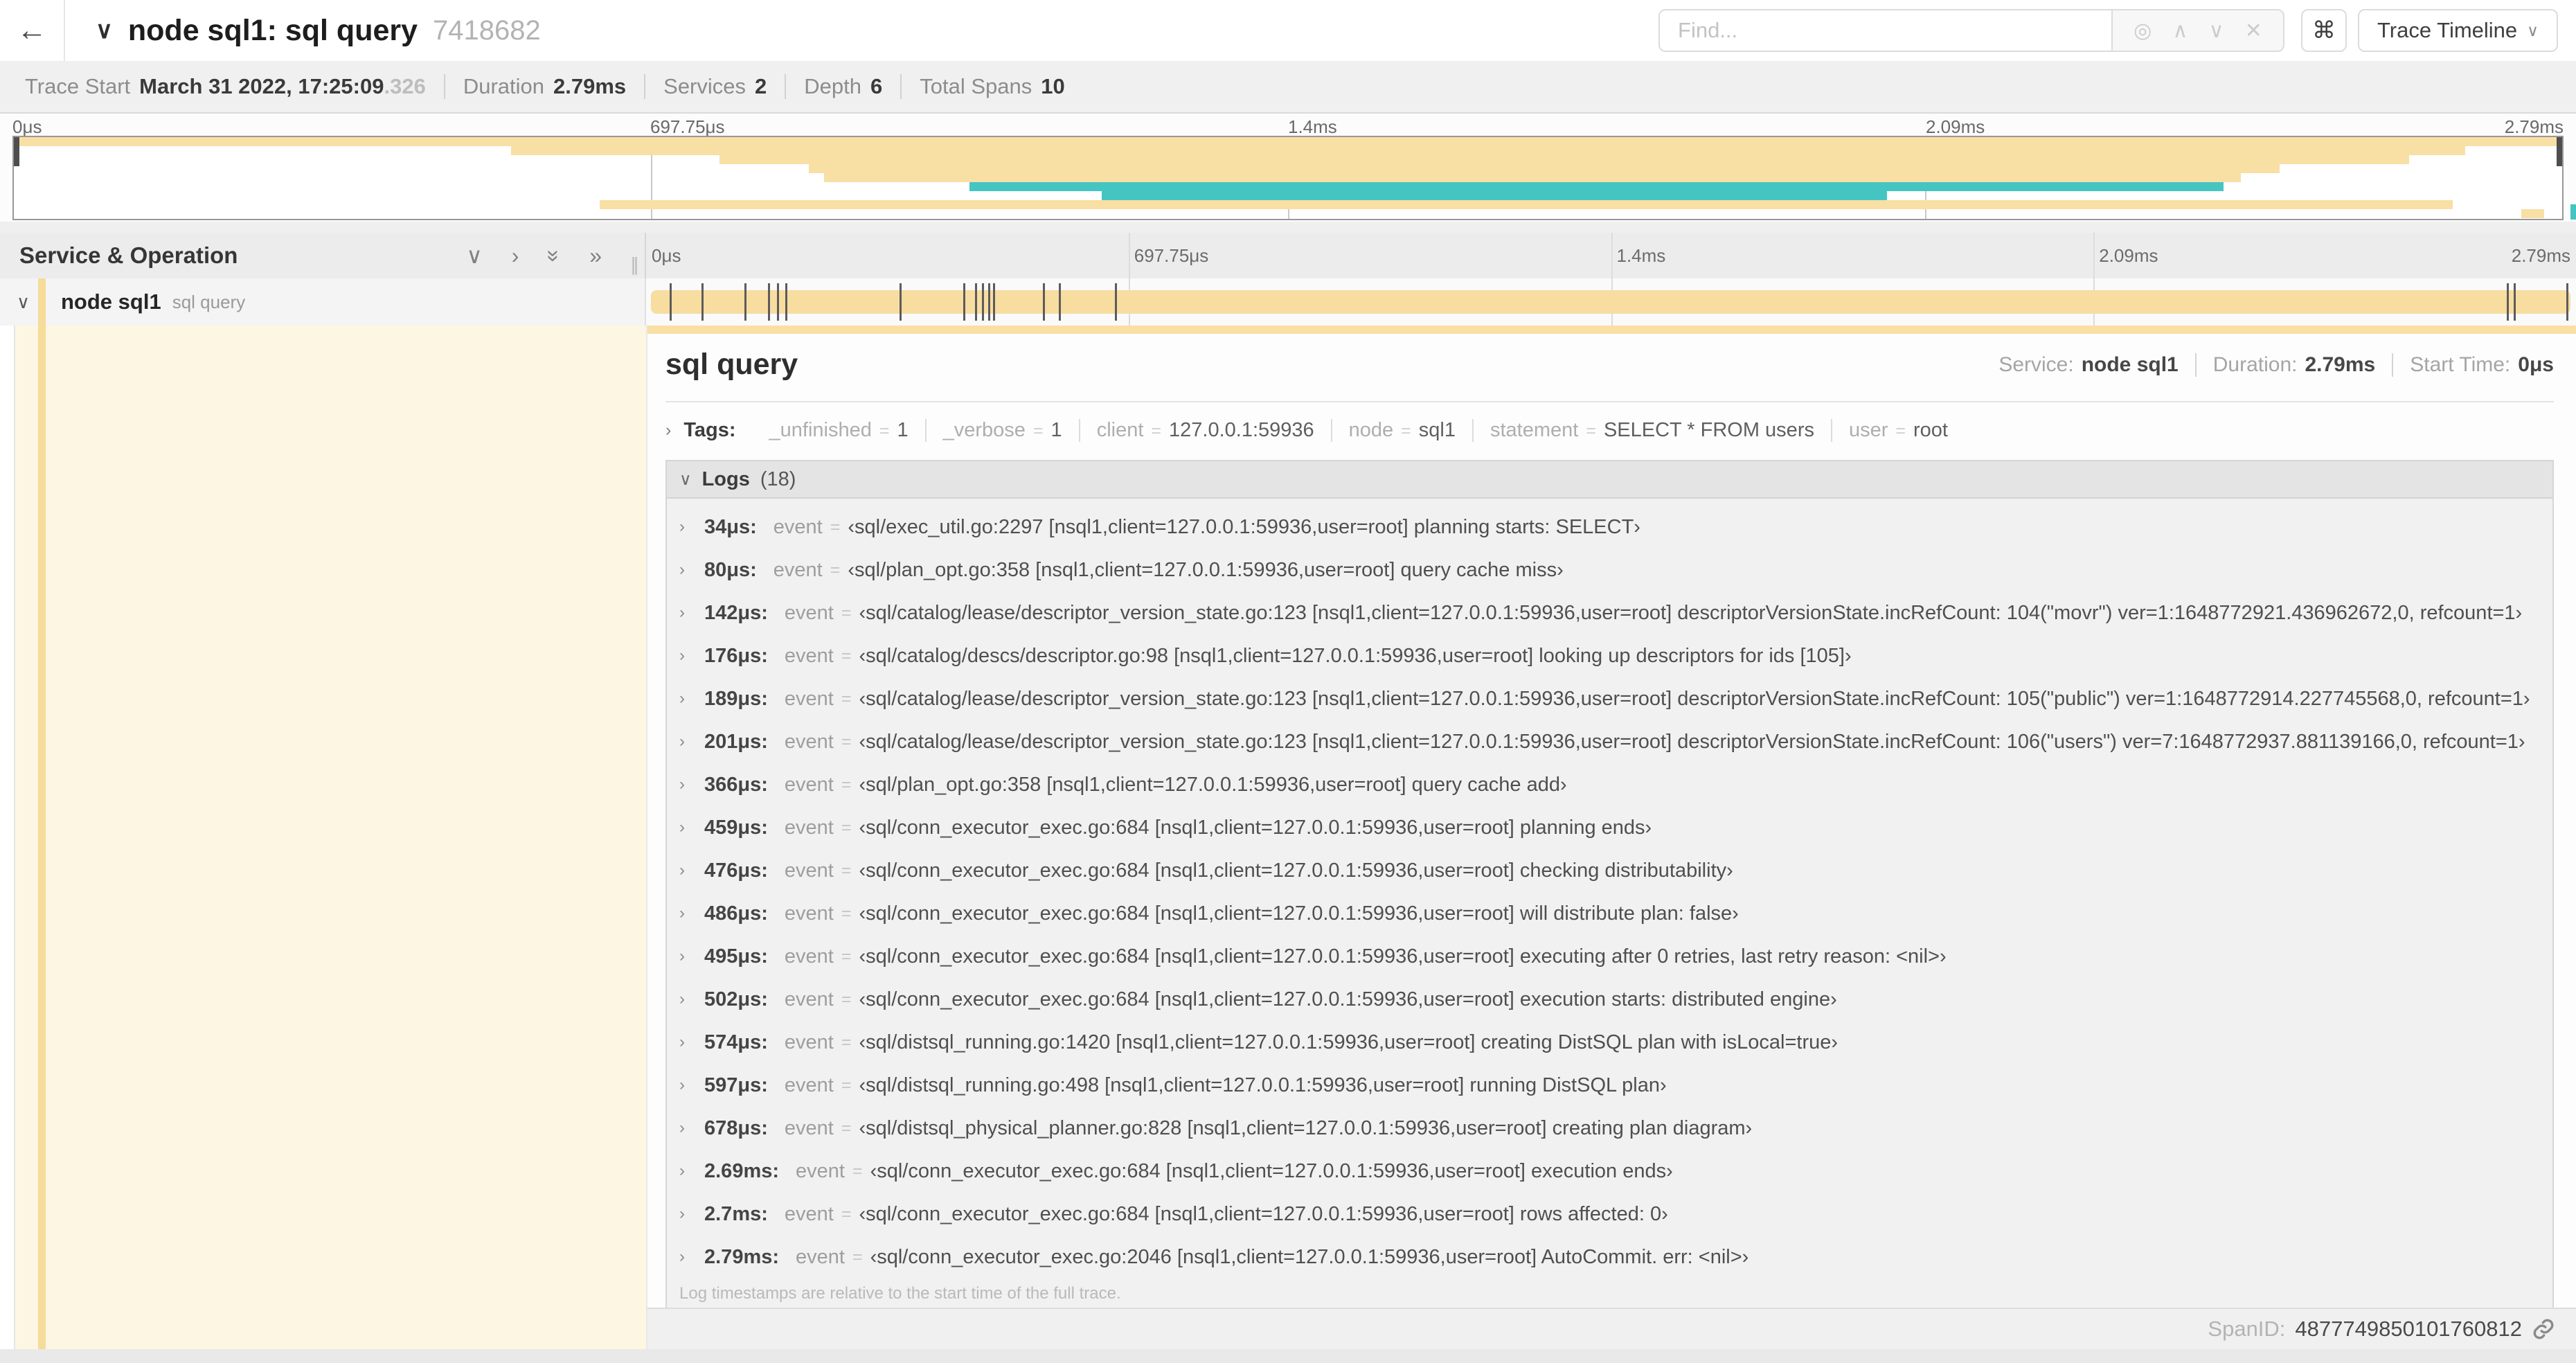  Describe the element at coordinates (1612, 330) in the screenshot. I see `detail-accent-strip` at that location.